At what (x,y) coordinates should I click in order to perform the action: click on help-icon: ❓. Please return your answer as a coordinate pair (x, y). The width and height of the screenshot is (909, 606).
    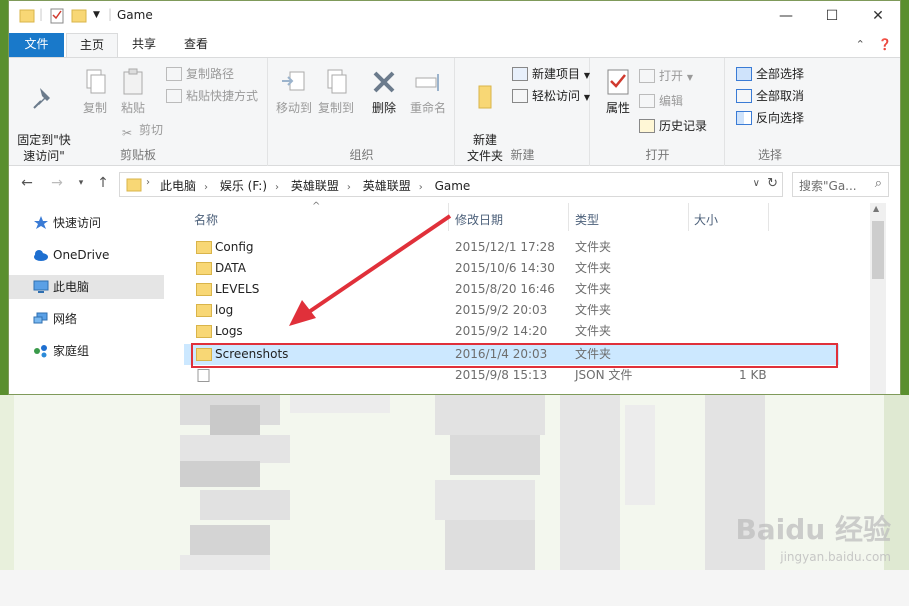
    Looking at the image, I should click on (885, 44).